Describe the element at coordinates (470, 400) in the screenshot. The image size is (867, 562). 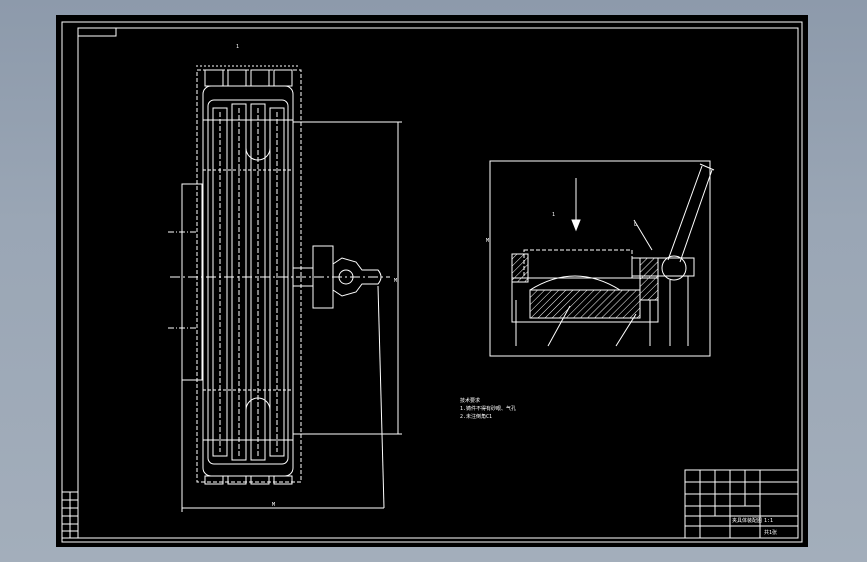
I see `technical-notes-heading: 技术要求` at that location.